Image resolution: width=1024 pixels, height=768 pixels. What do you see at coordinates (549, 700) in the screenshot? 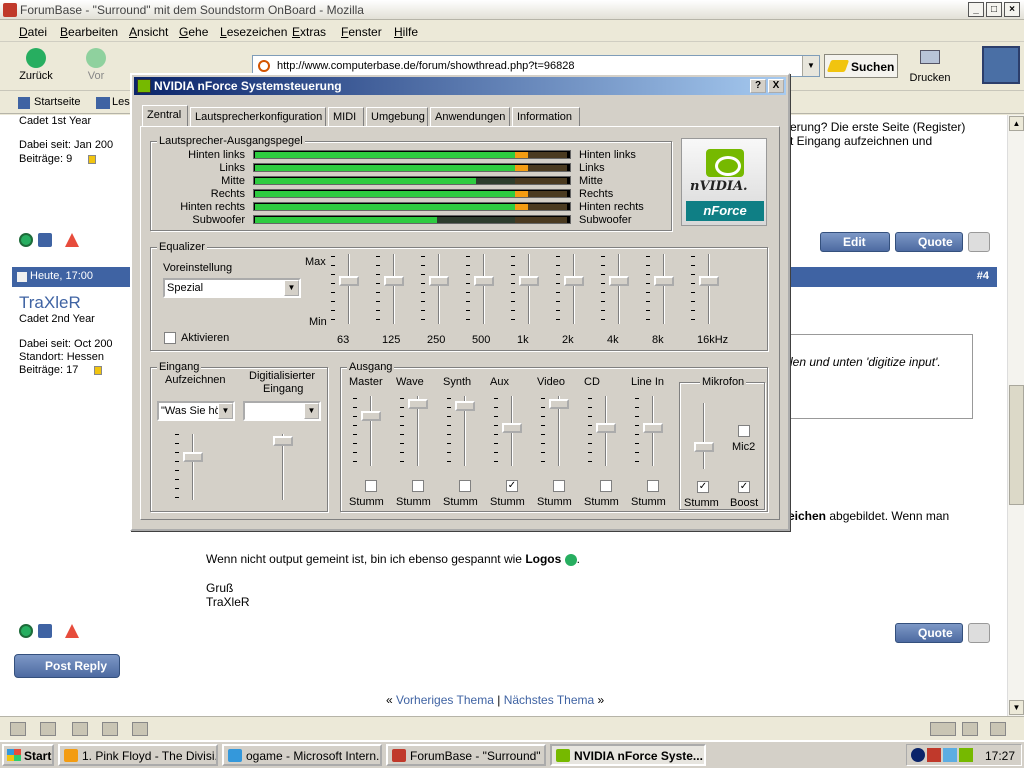
I see `next-thread-link: Nächstes Thema` at bounding box center [549, 700].